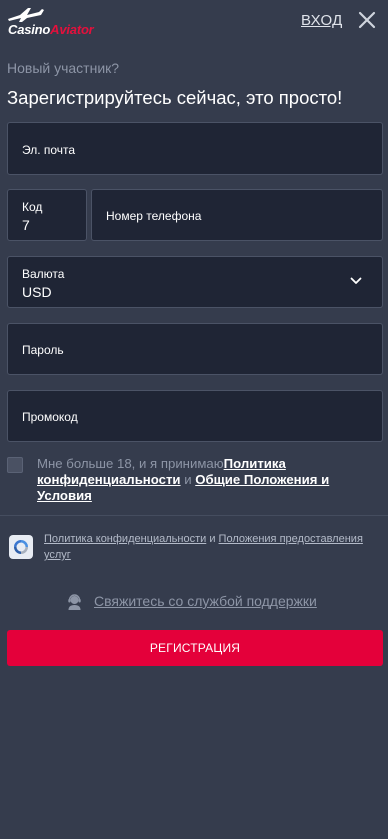 The height and width of the screenshot is (839, 388). Describe the element at coordinates (58, 21) in the screenshot. I see `casino-aviator-logo: CasinoAviator` at that location.